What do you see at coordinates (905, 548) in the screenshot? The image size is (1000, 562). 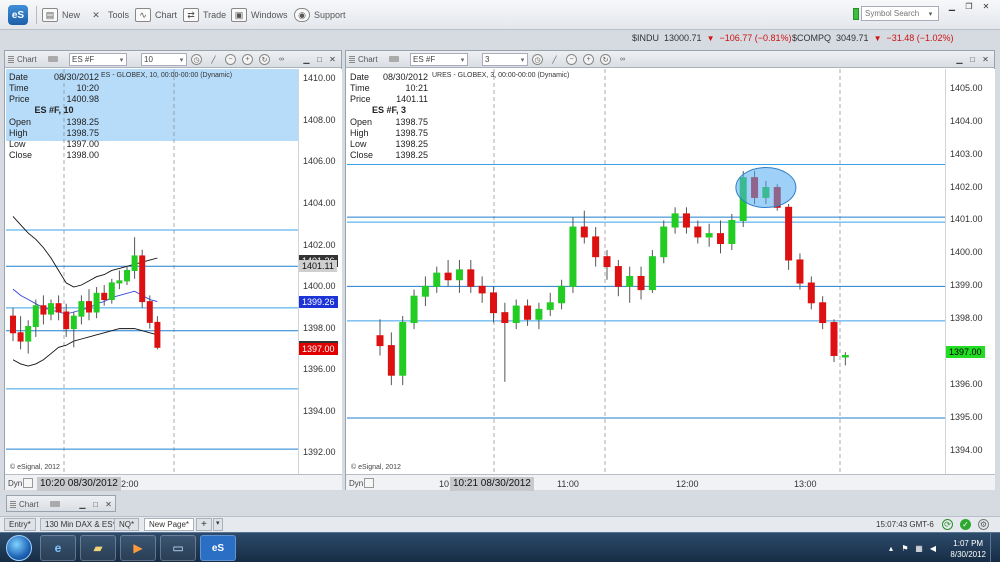 I see `flag-icon: ⚑` at bounding box center [905, 548].